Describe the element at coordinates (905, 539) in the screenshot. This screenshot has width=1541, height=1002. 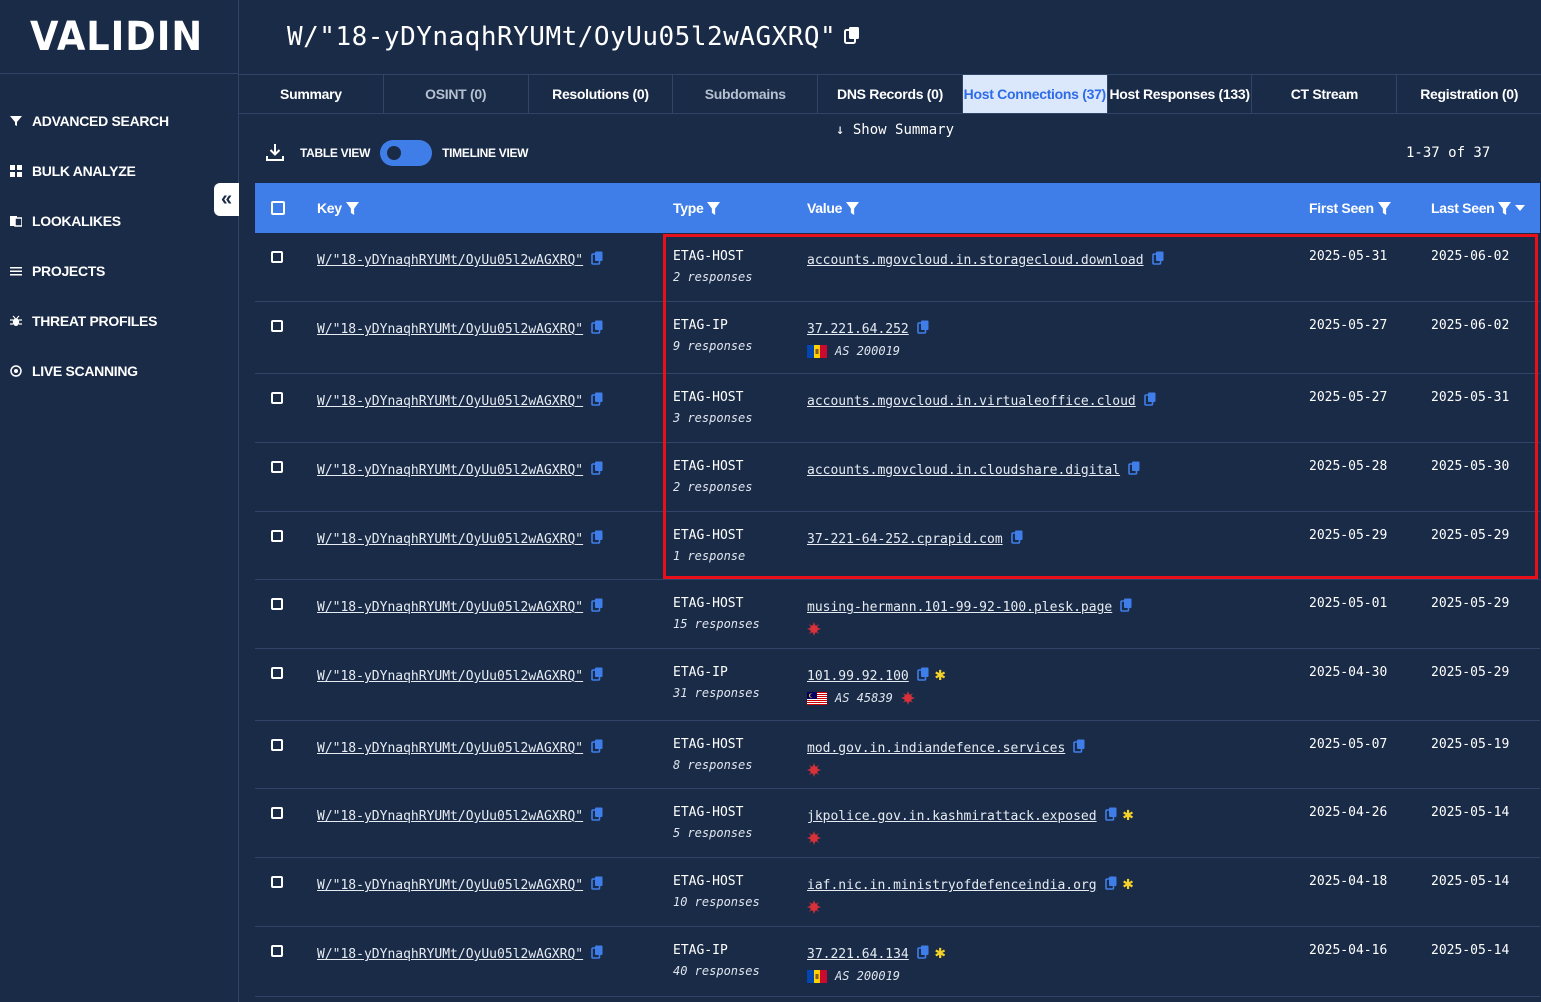
I see `value-link: 37-221-64-252.cprapid.com` at that location.